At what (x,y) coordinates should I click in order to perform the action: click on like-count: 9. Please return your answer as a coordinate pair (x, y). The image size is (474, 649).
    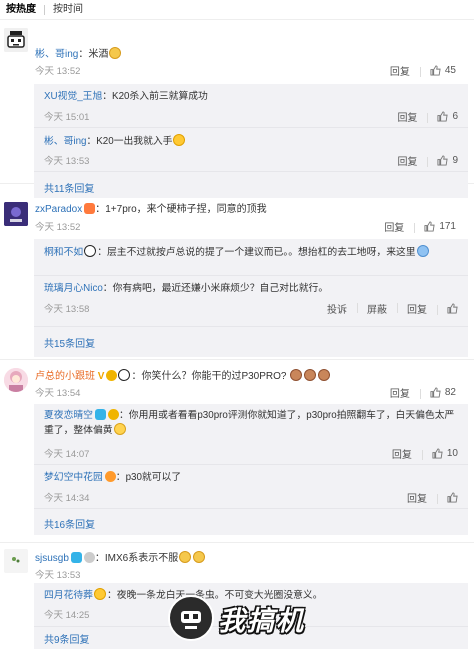
    Looking at the image, I should click on (455, 160).